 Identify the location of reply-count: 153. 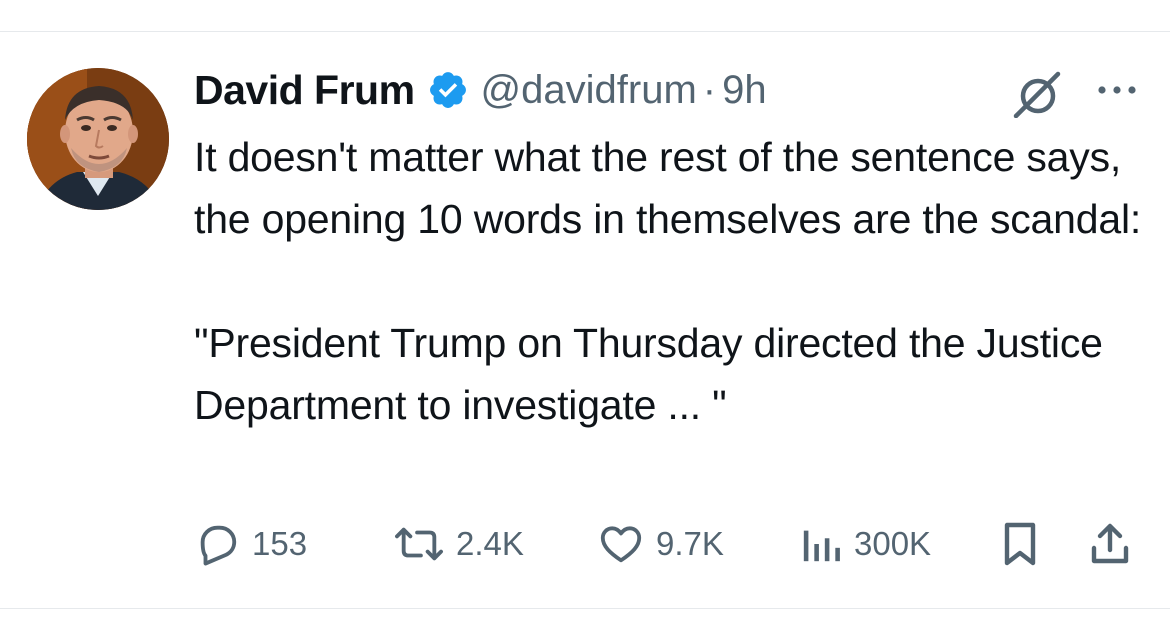
(280, 543).